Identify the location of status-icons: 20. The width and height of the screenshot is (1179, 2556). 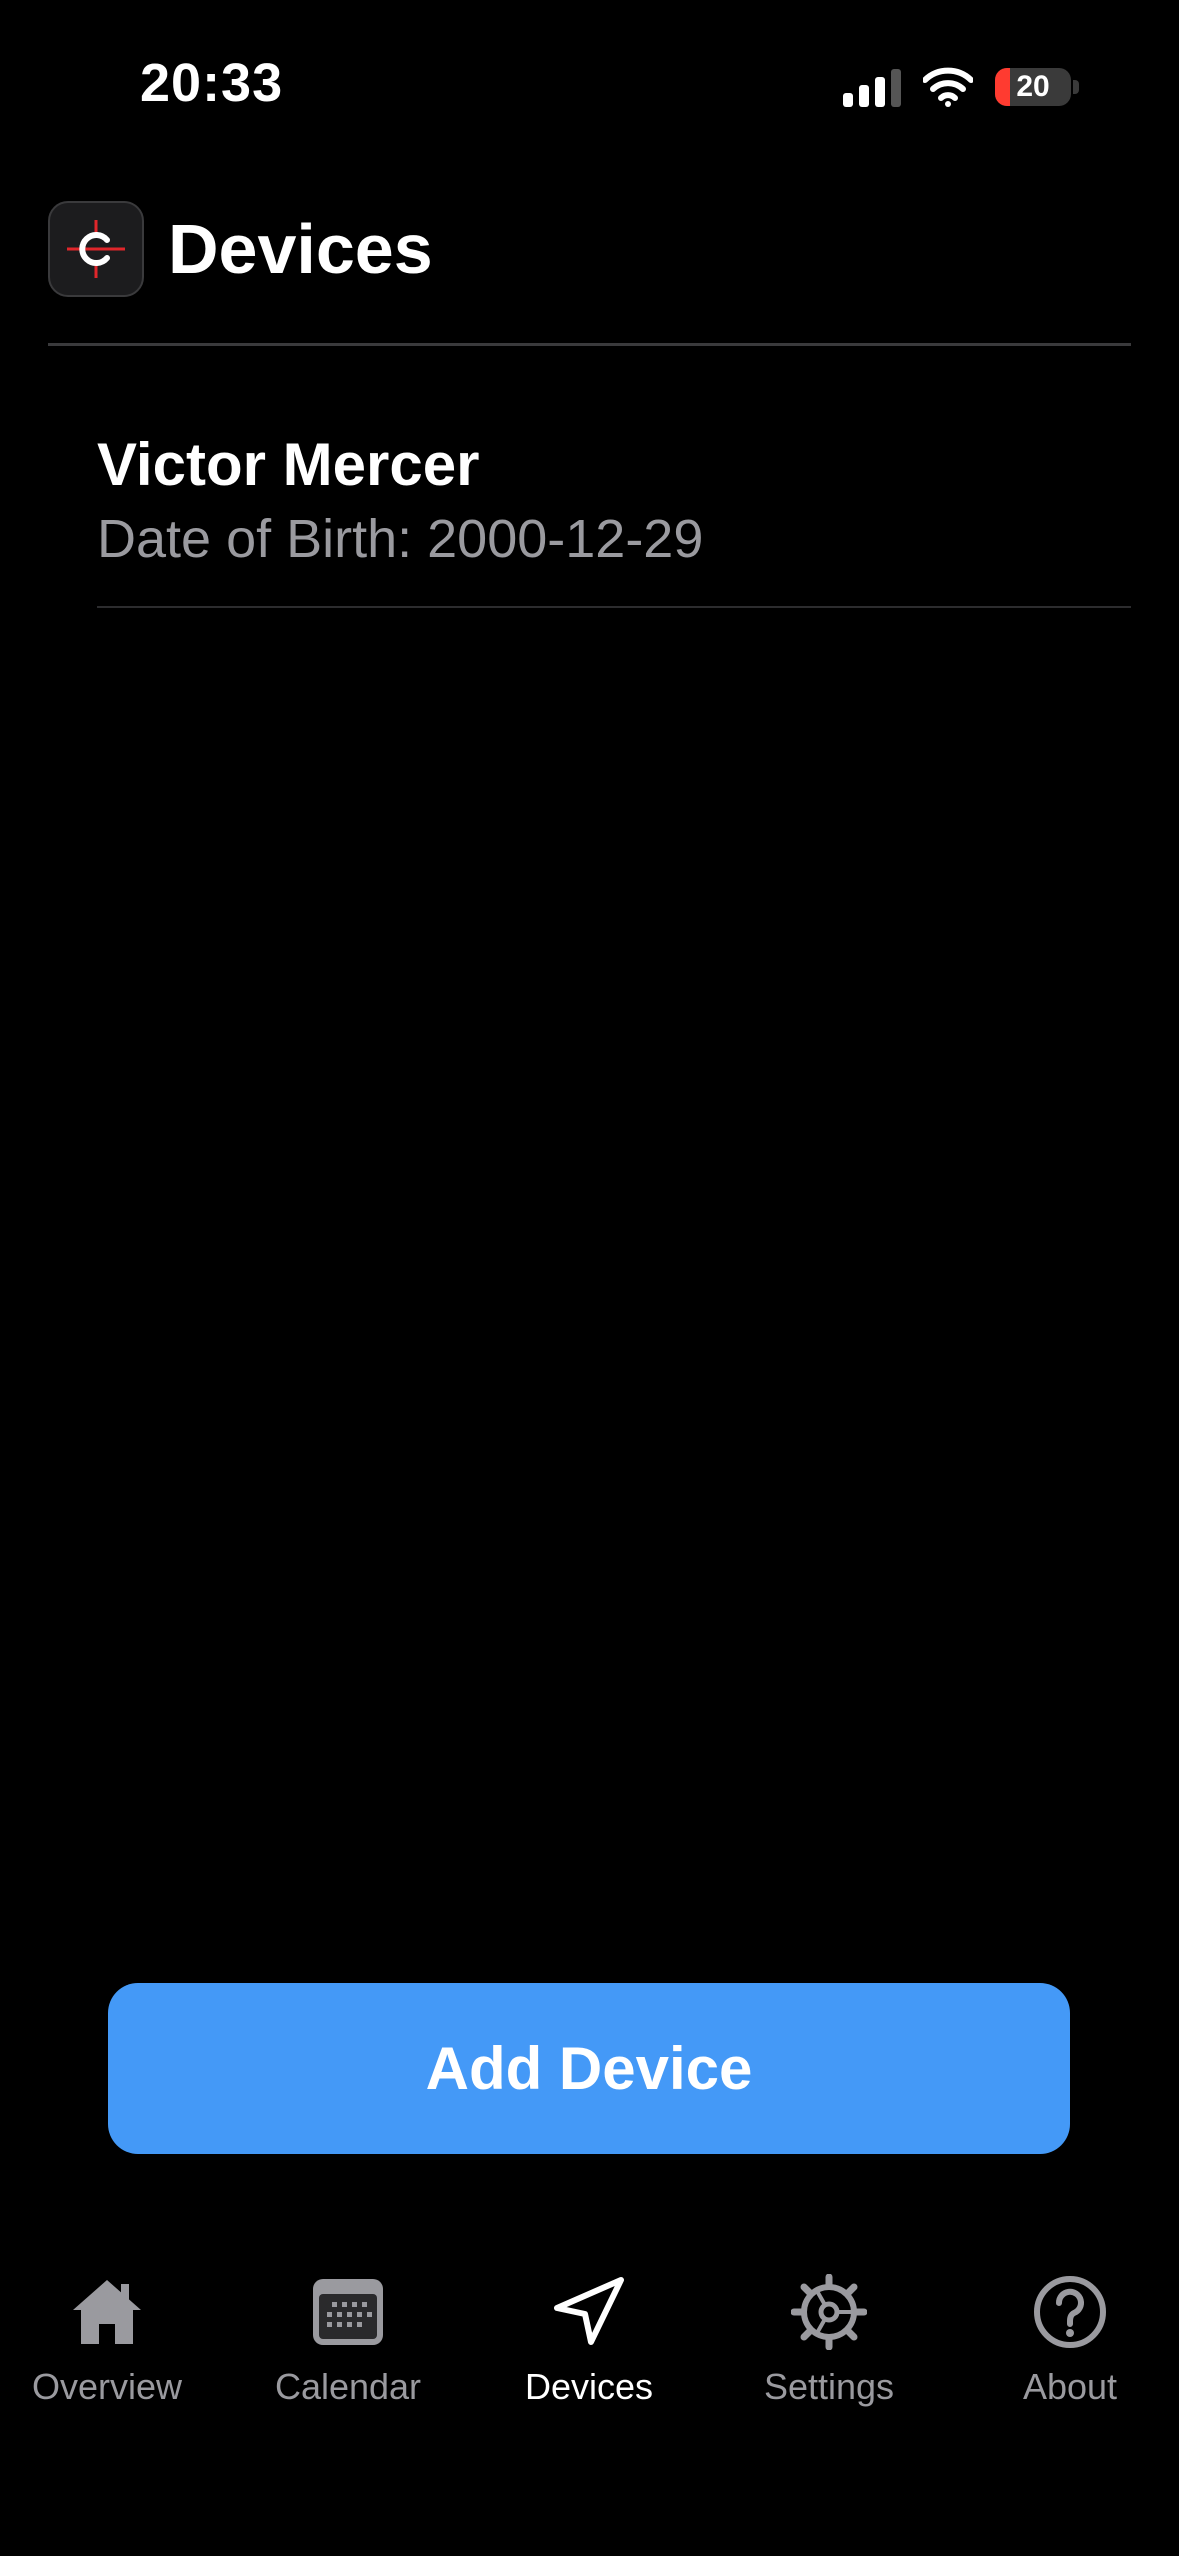
(961, 87).